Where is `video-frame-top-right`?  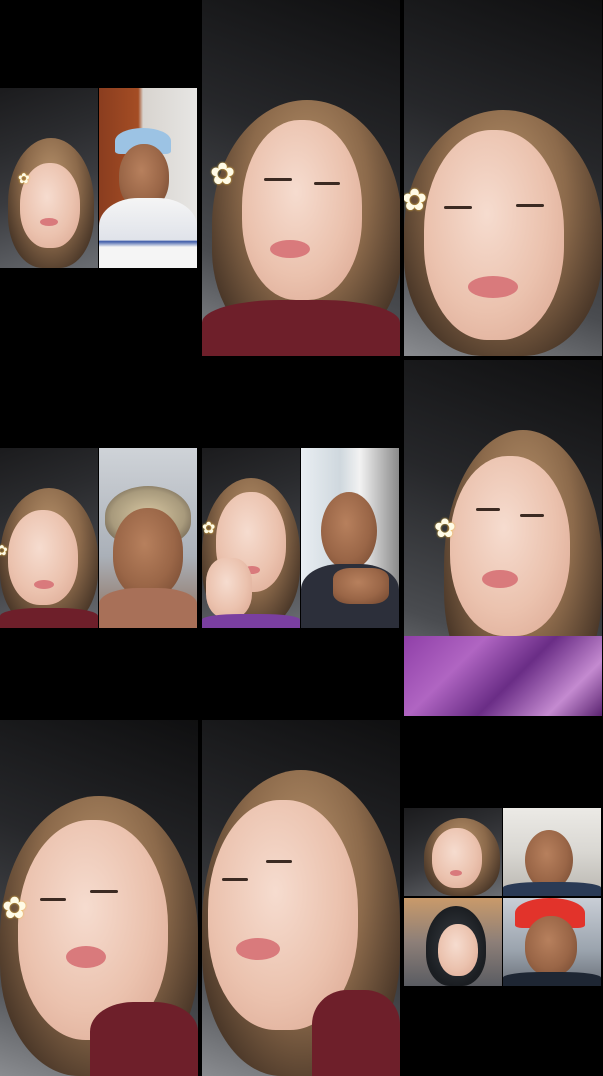
video-frame-top-right is located at coordinates (552, 852).